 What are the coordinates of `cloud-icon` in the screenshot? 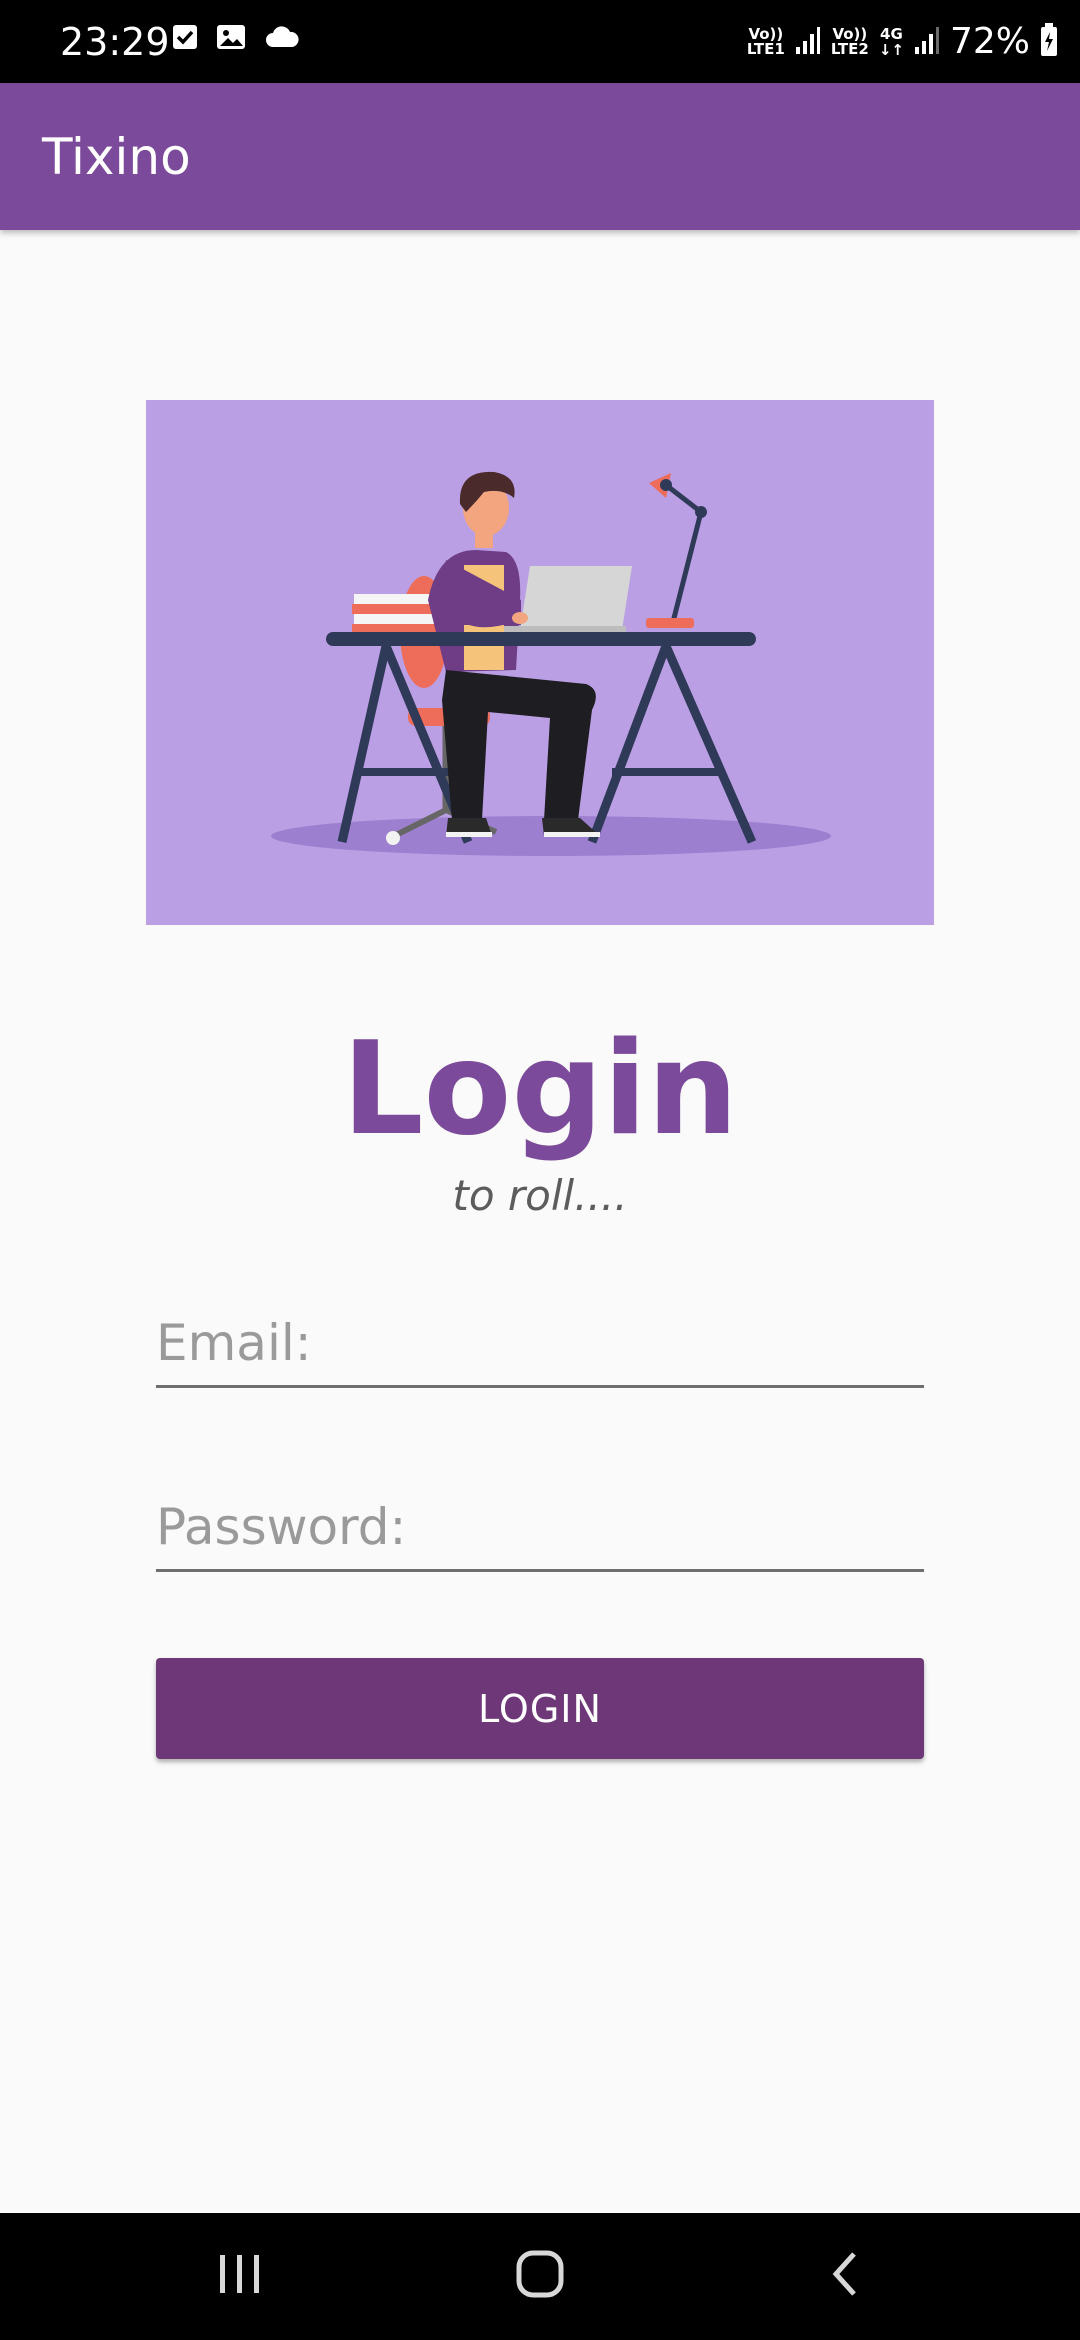 It's located at (282, 39).